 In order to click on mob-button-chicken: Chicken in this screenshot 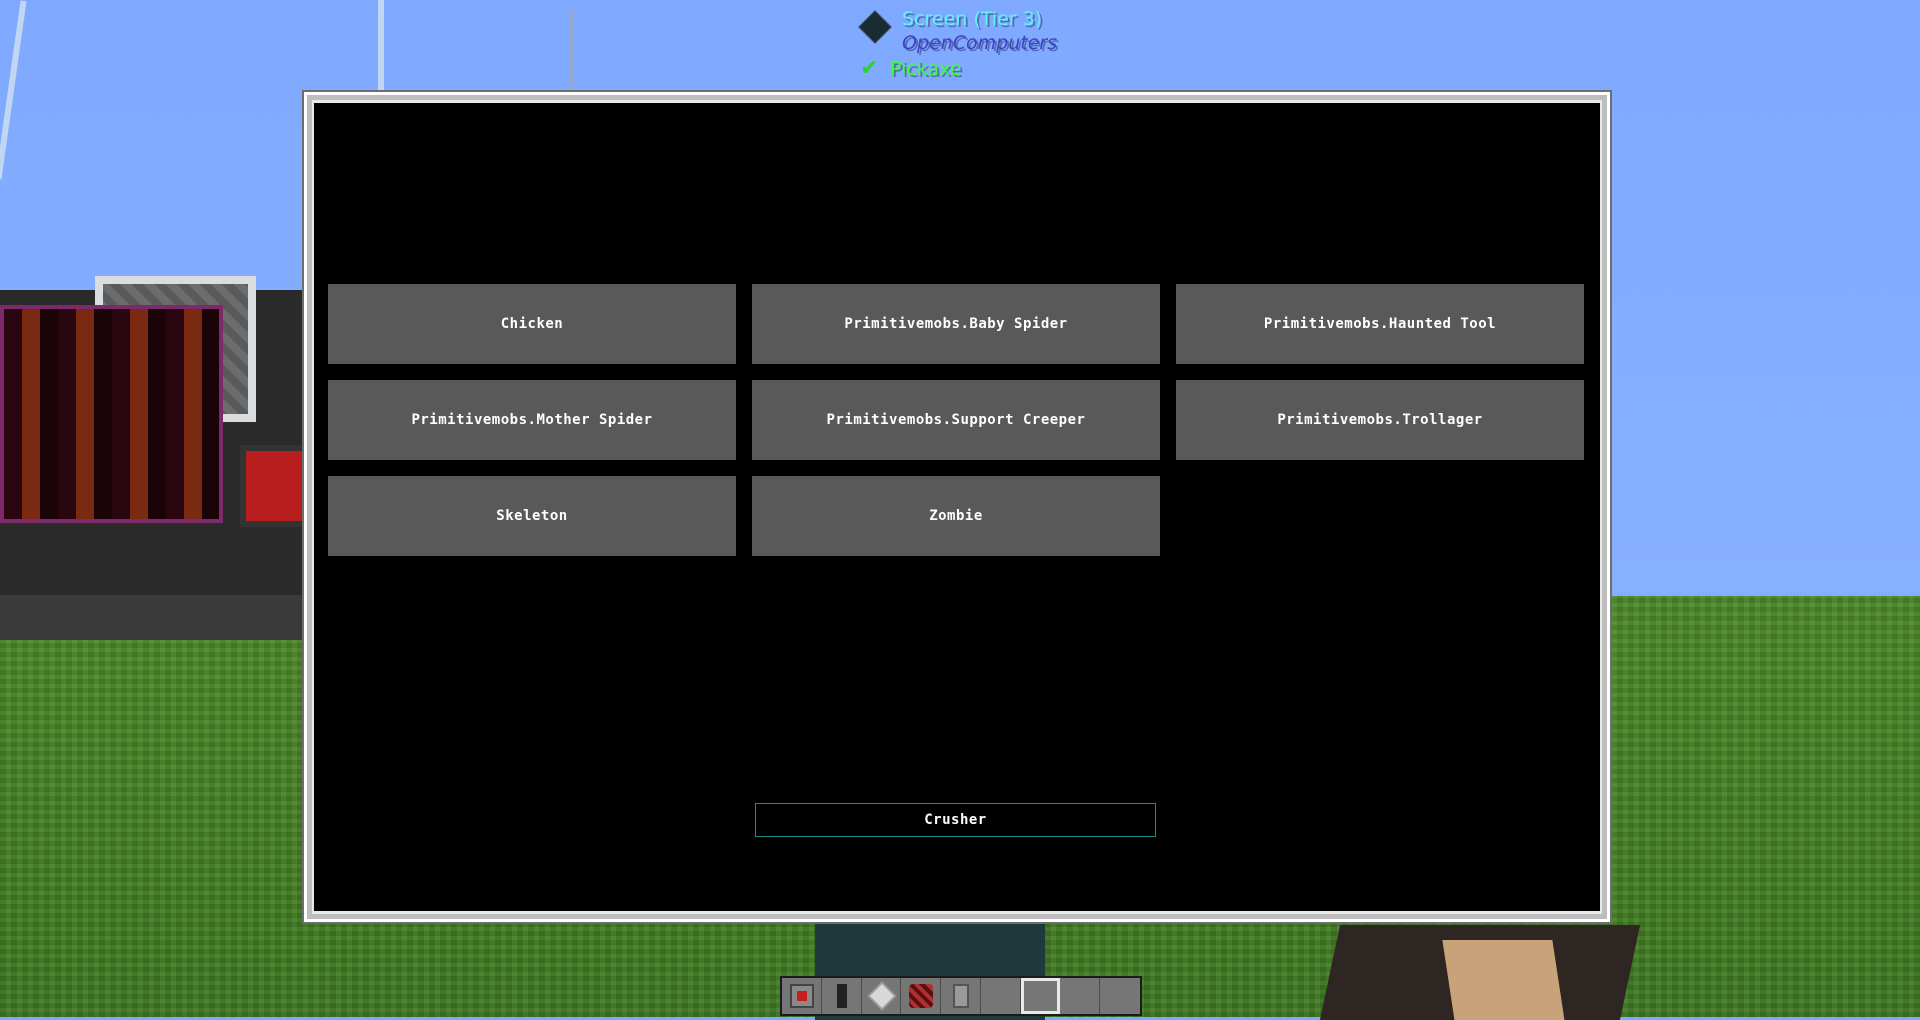, I will do `click(532, 324)`.